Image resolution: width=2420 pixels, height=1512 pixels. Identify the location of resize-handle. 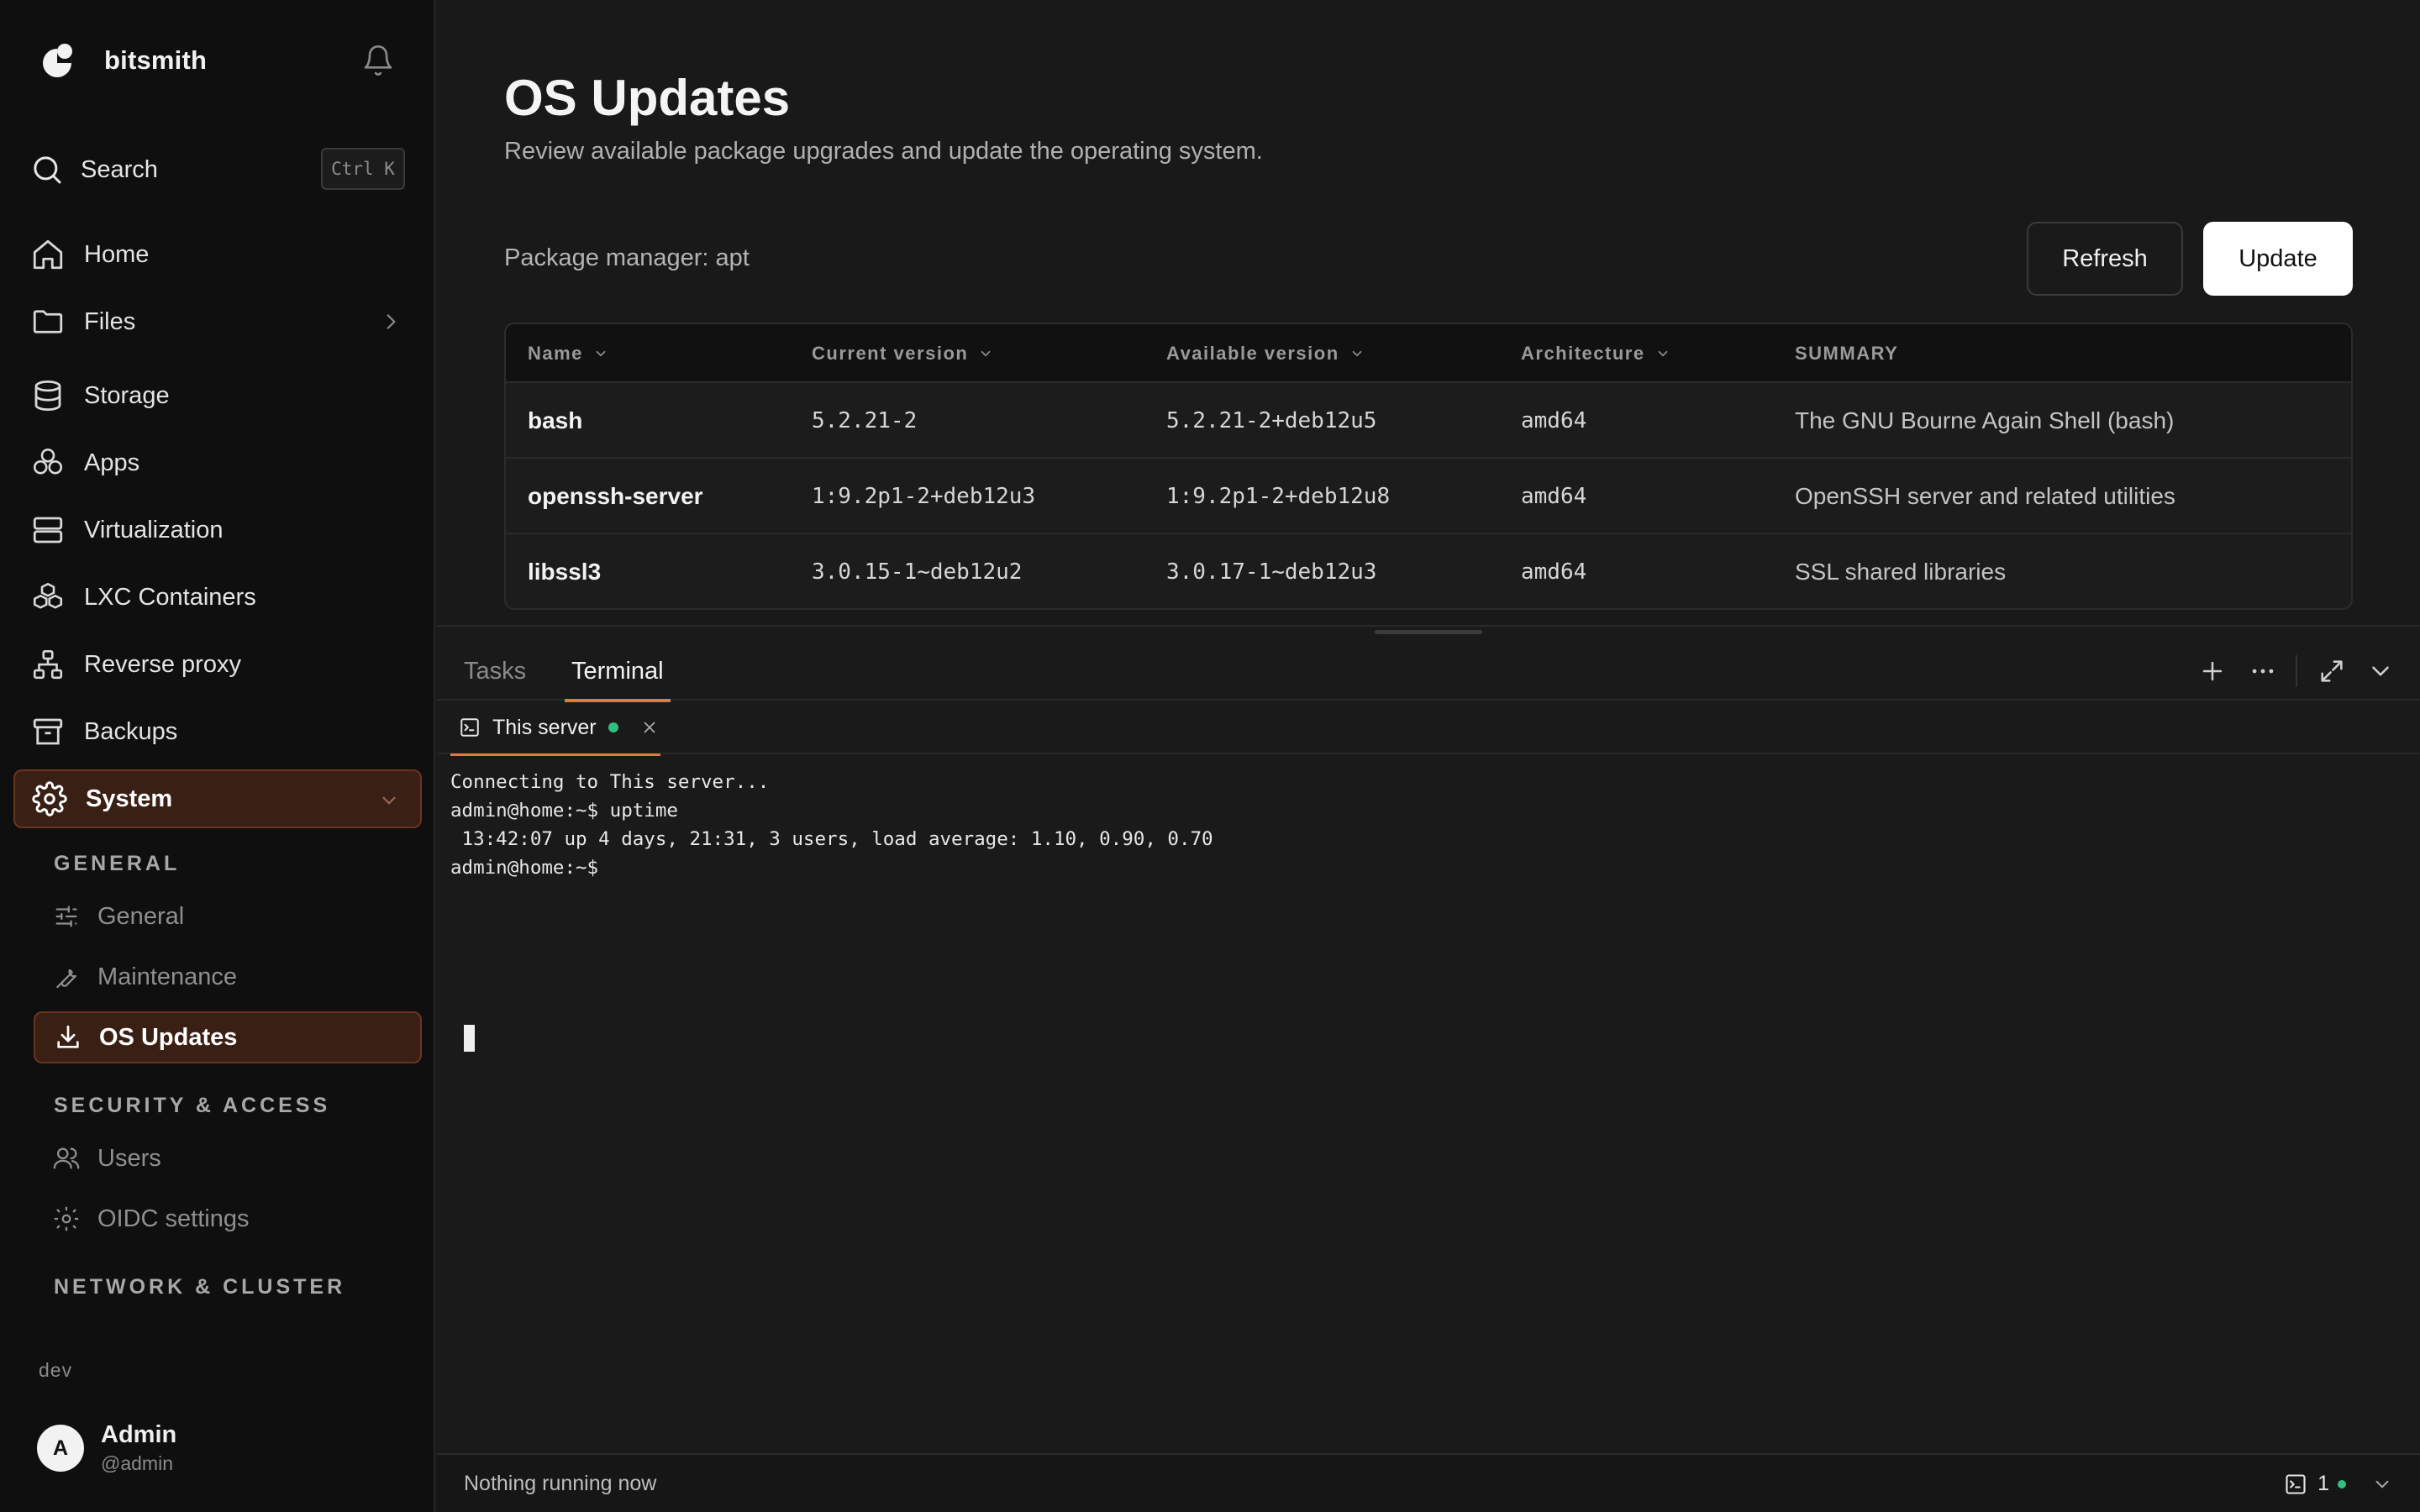
(1428, 632).